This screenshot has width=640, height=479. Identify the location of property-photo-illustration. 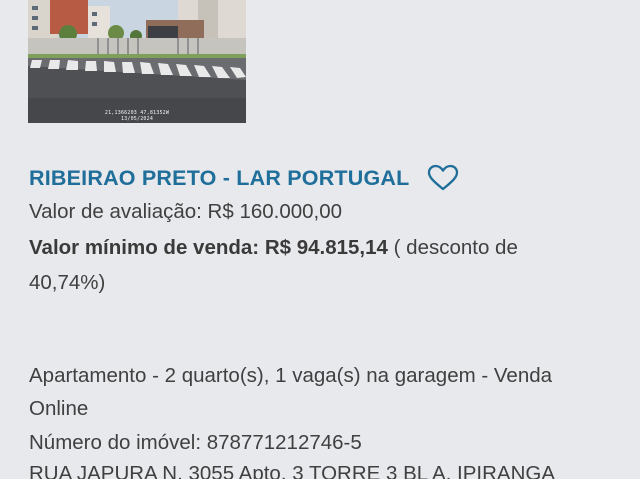
(137, 61).